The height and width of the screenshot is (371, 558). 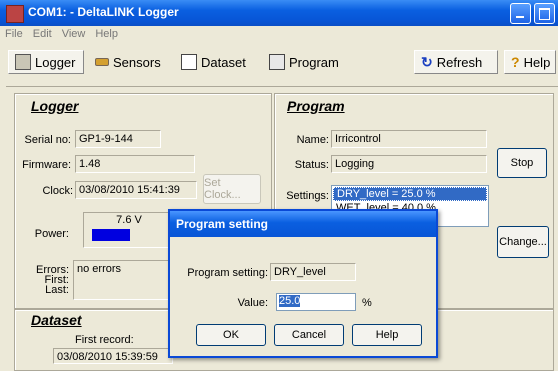 What do you see at coordinates (137, 62) in the screenshot?
I see `sensors-tab-label: Sensors` at bounding box center [137, 62].